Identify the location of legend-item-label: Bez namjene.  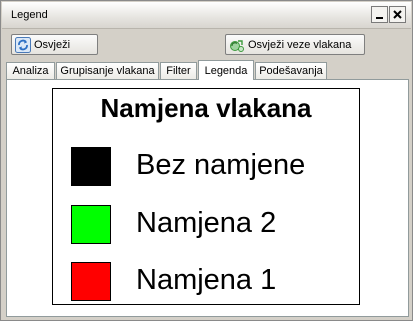
(221, 165).